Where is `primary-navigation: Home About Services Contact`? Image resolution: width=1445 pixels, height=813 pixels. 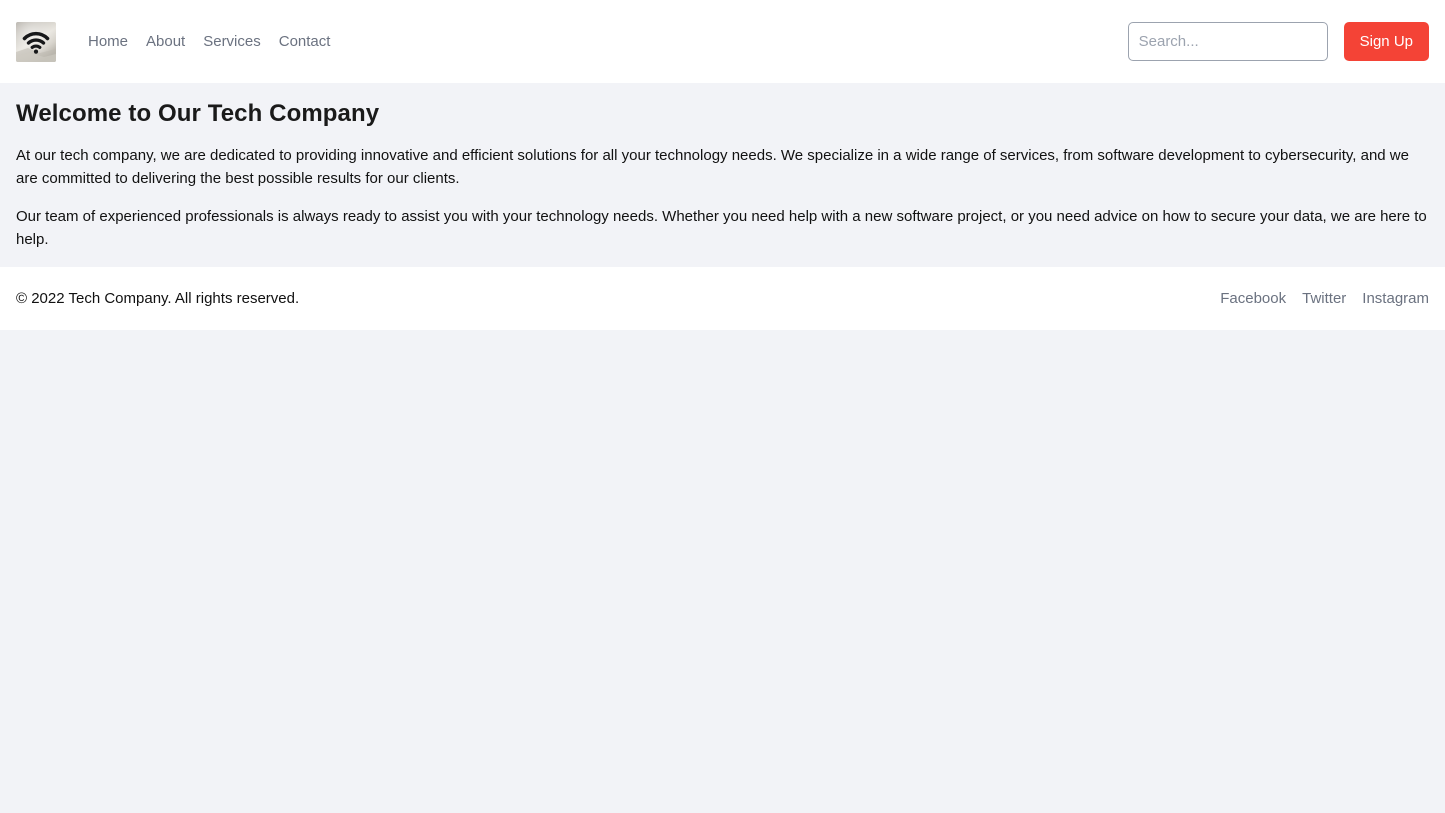 primary-navigation: Home About Services Contact is located at coordinates (209, 41).